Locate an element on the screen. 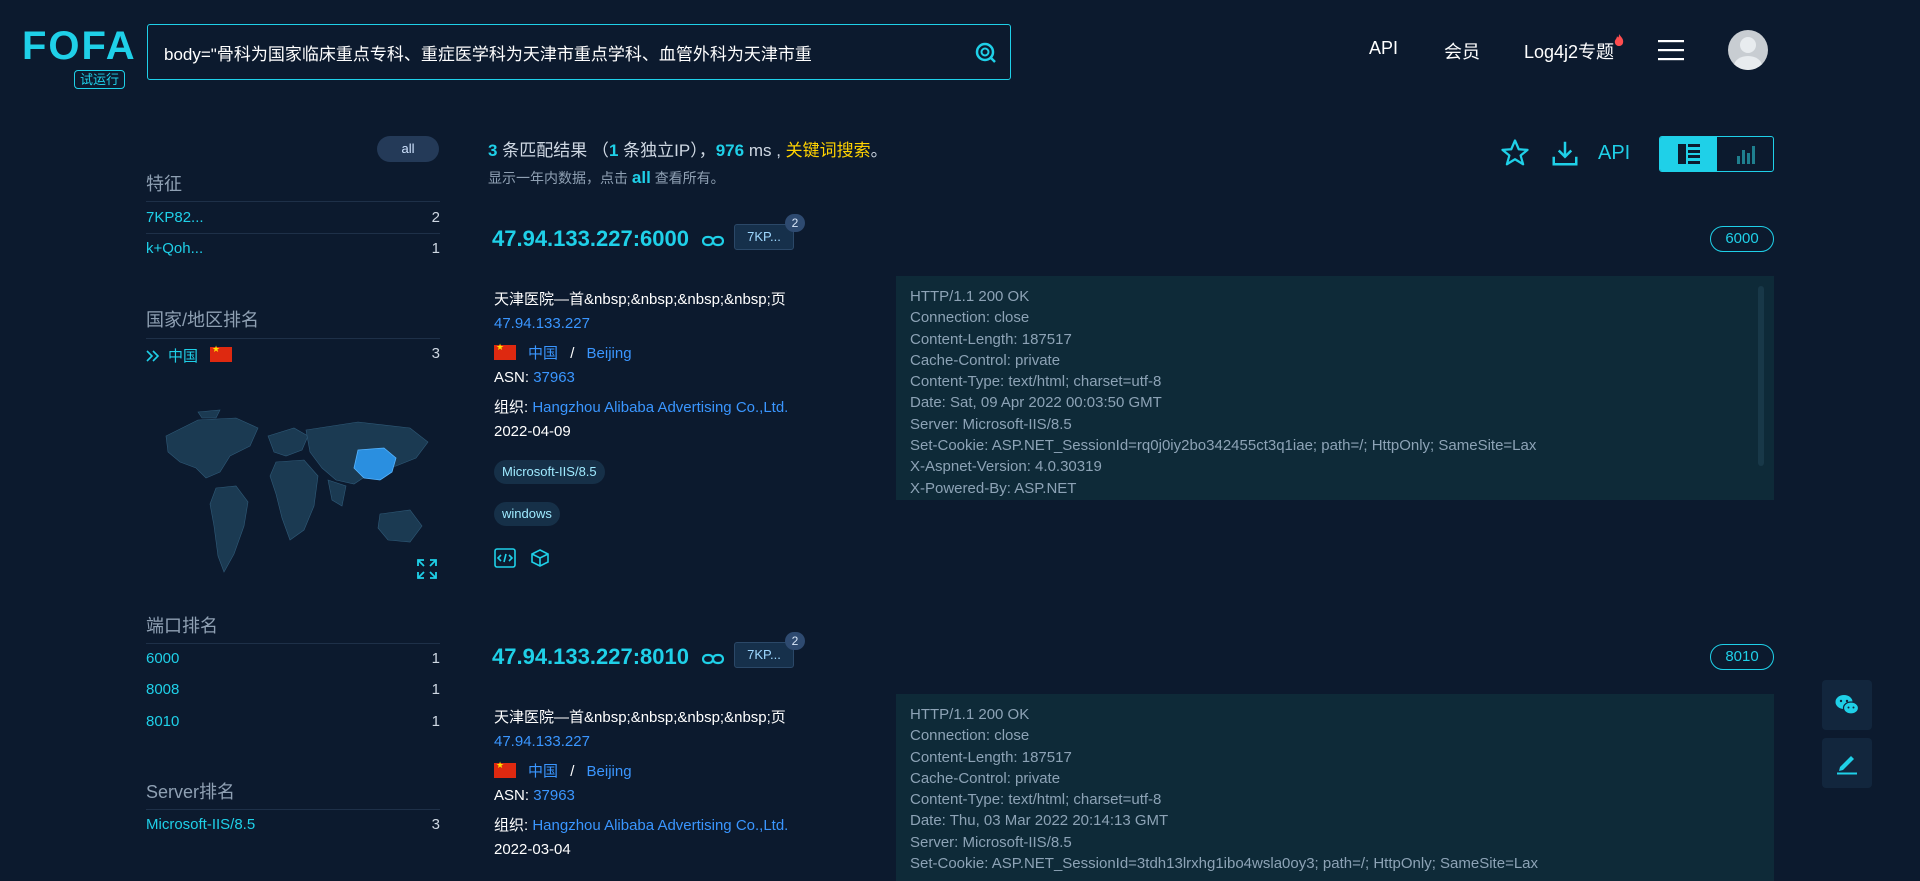  download-icon is located at coordinates (1565, 153).